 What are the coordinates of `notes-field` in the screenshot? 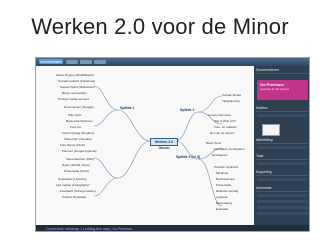 It's located at (282, 115).